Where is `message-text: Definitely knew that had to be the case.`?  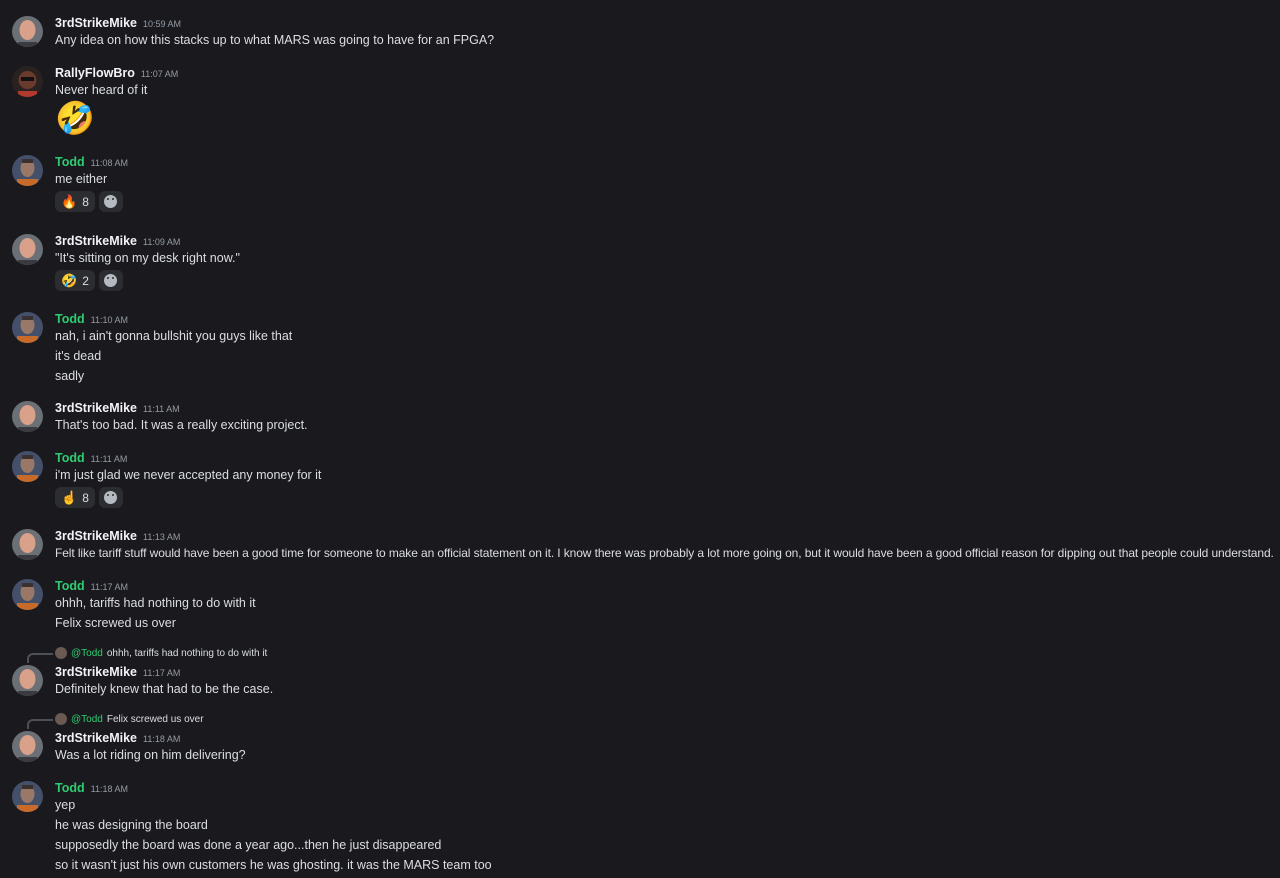
message-text: Definitely knew that had to be the case. is located at coordinates (164, 689).